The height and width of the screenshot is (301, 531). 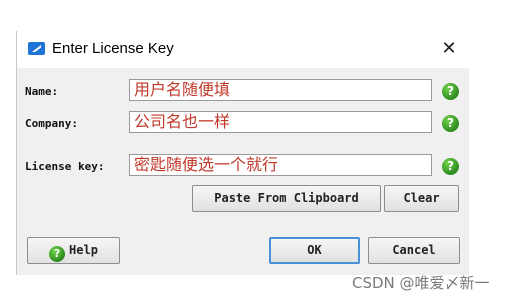 I want to click on ok-button: OK, so click(x=314, y=250).